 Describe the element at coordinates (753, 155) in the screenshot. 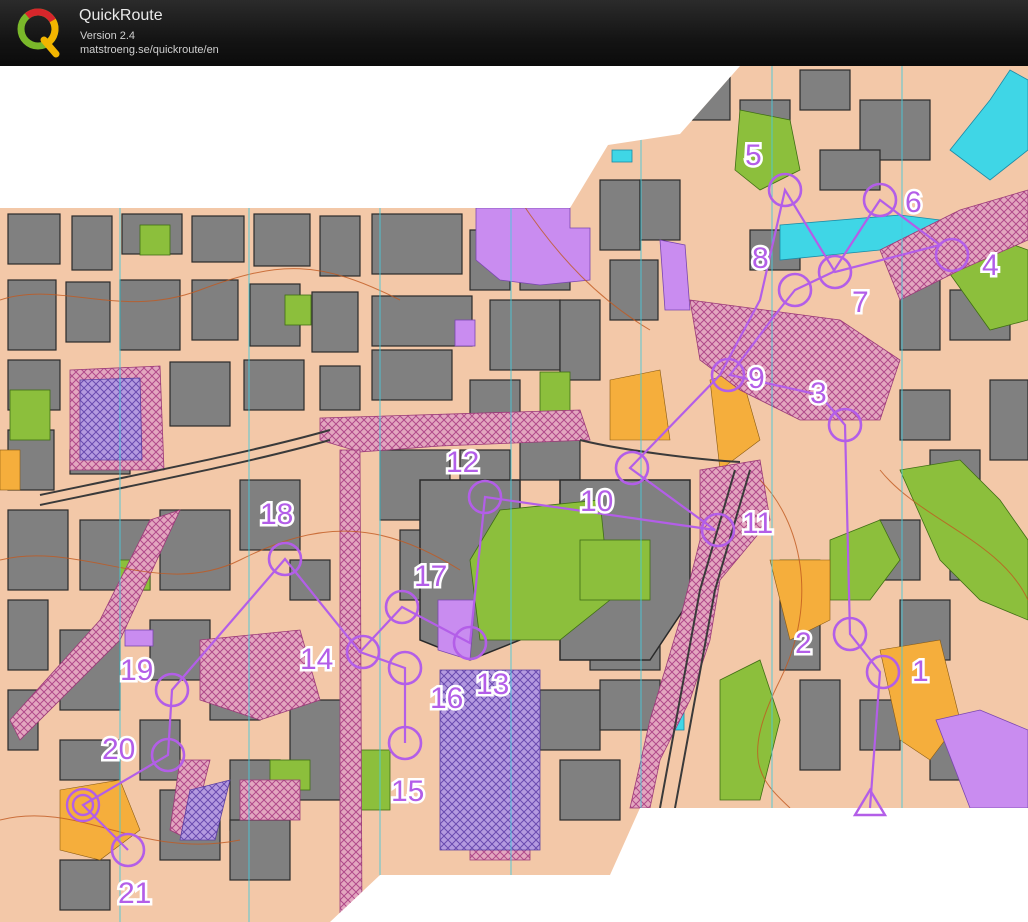

I see `control-number: 5` at that location.